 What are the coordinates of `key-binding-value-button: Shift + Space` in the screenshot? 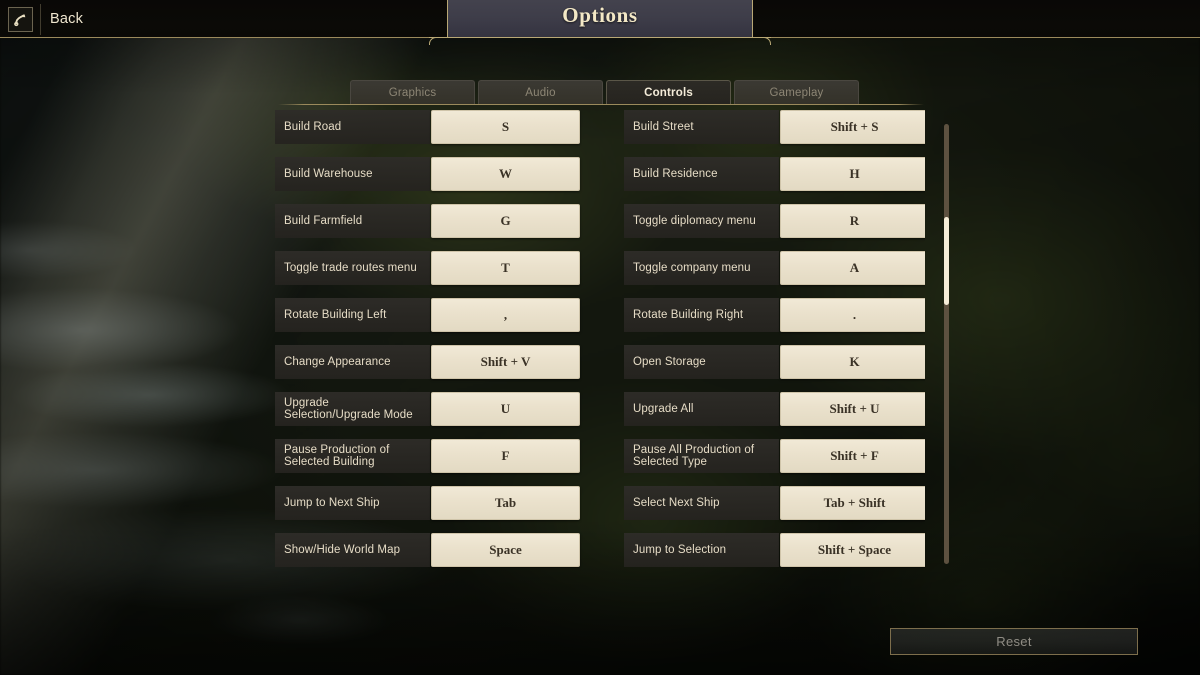 It's located at (852, 550).